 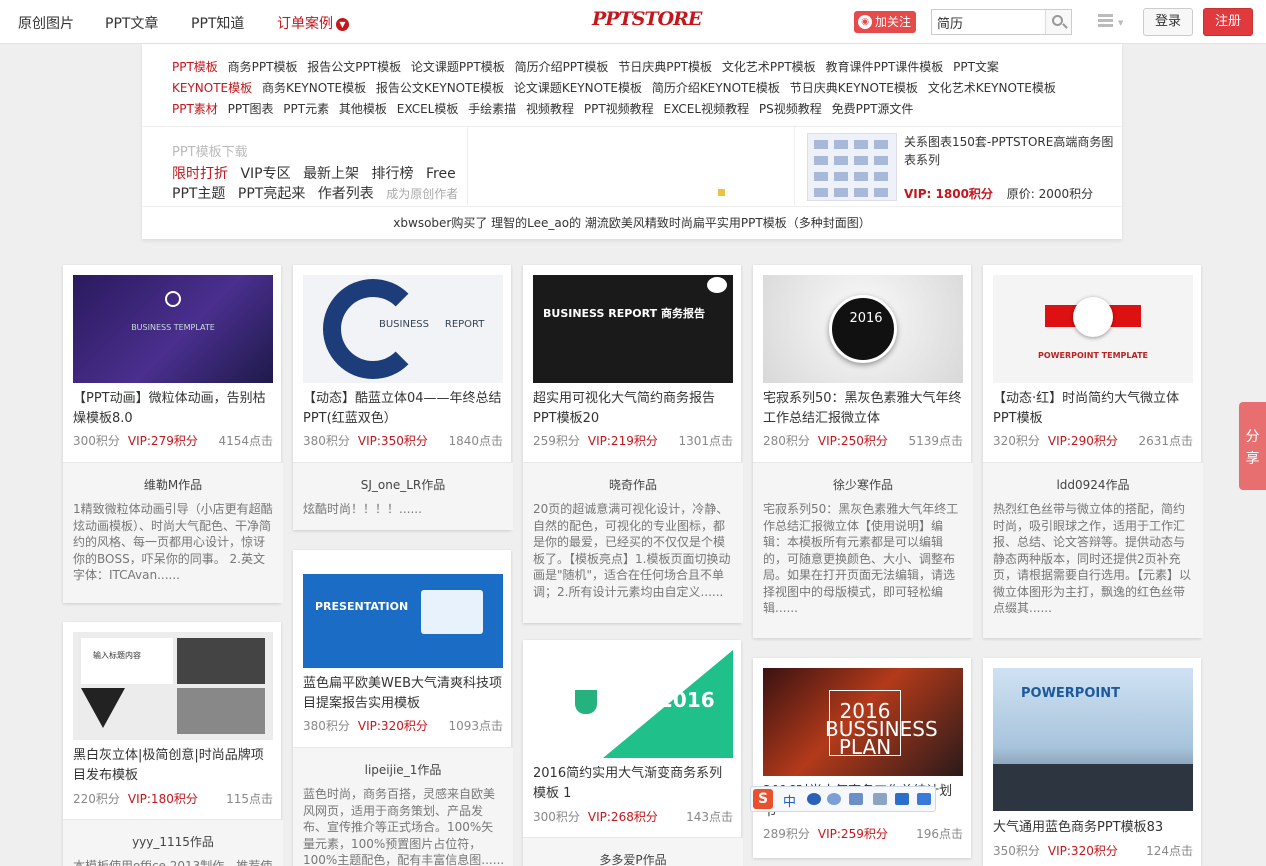 I want to click on moon-icon, so click(x=814, y=799).